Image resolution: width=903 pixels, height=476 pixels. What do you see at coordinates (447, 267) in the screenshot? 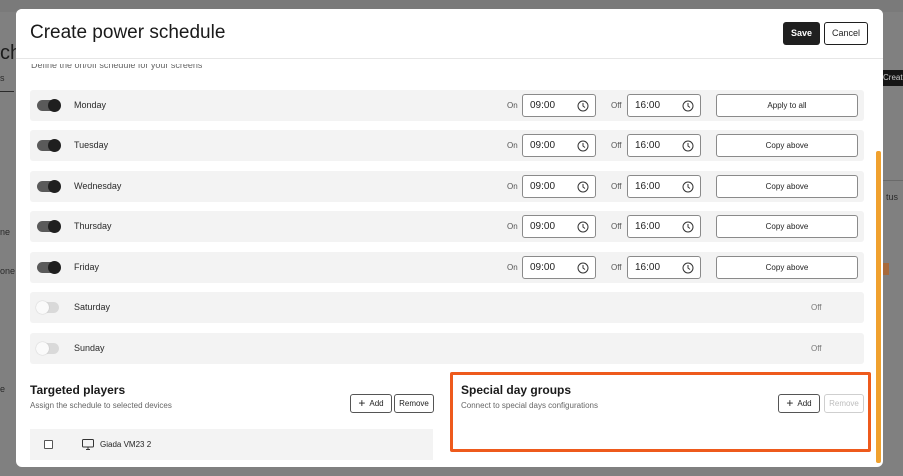
I see `day-row-friday: Friday On 09:00 Off 16:00 Copy above` at bounding box center [447, 267].